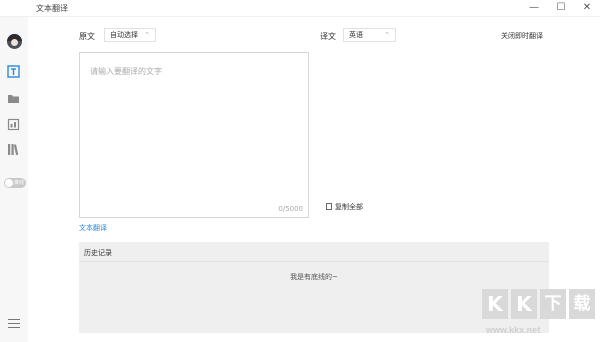 The width and height of the screenshot is (600, 342). I want to click on toggle-knob, so click(9, 183).